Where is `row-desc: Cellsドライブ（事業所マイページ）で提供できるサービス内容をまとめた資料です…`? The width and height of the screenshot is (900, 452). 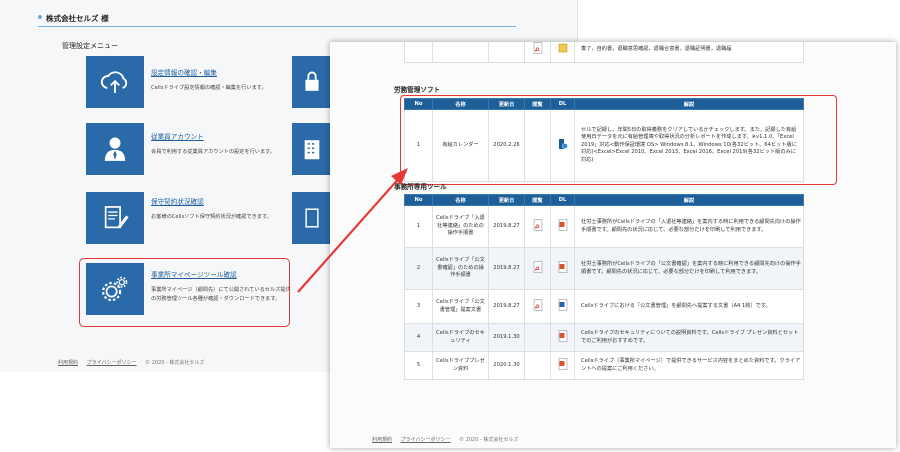 row-desc: Cellsドライブ（事業所マイページ）で提供できるサービス内容をまとめた資料です… is located at coordinates (689, 365).